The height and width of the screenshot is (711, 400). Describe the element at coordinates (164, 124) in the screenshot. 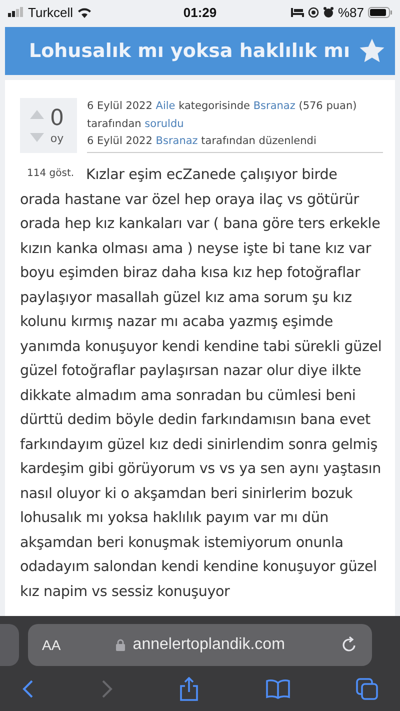

I see `asked-link: soruldu` at that location.